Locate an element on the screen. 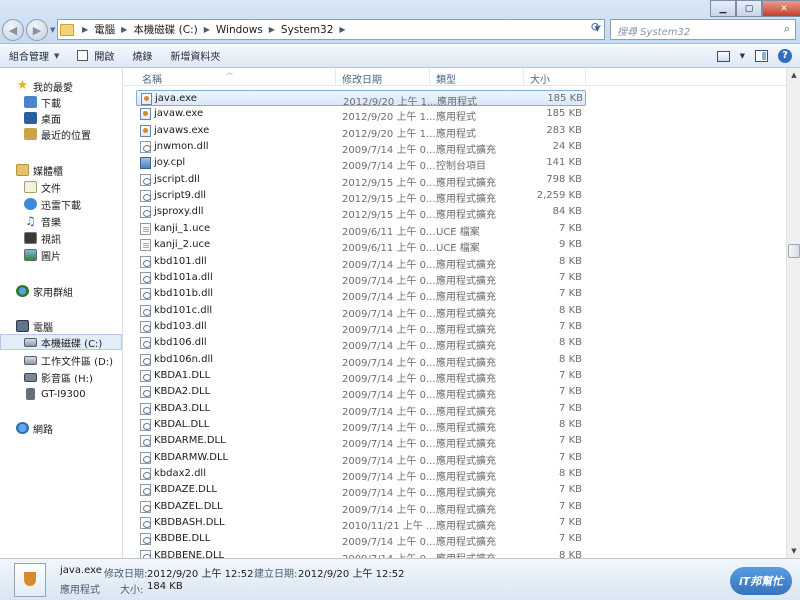 The image size is (800, 600). column-header-size: 大小 is located at coordinates (555, 77).